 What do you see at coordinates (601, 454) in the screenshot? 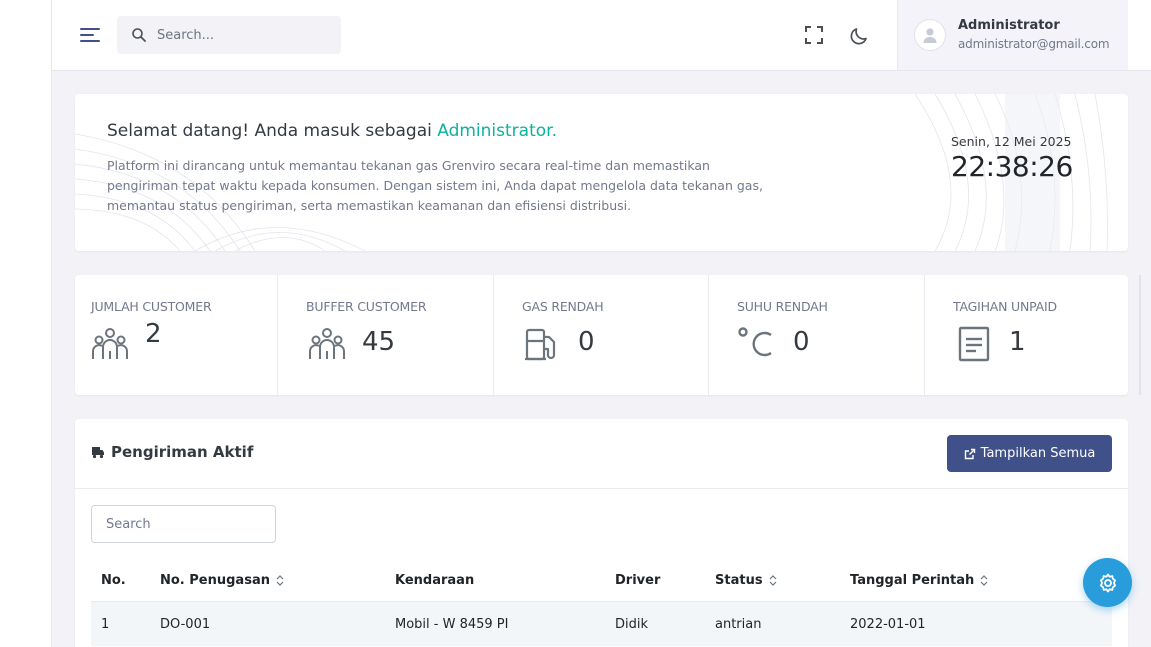
I see `panel-header: Pengiriman Aktif Tampilkan Semua` at bounding box center [601, 454].